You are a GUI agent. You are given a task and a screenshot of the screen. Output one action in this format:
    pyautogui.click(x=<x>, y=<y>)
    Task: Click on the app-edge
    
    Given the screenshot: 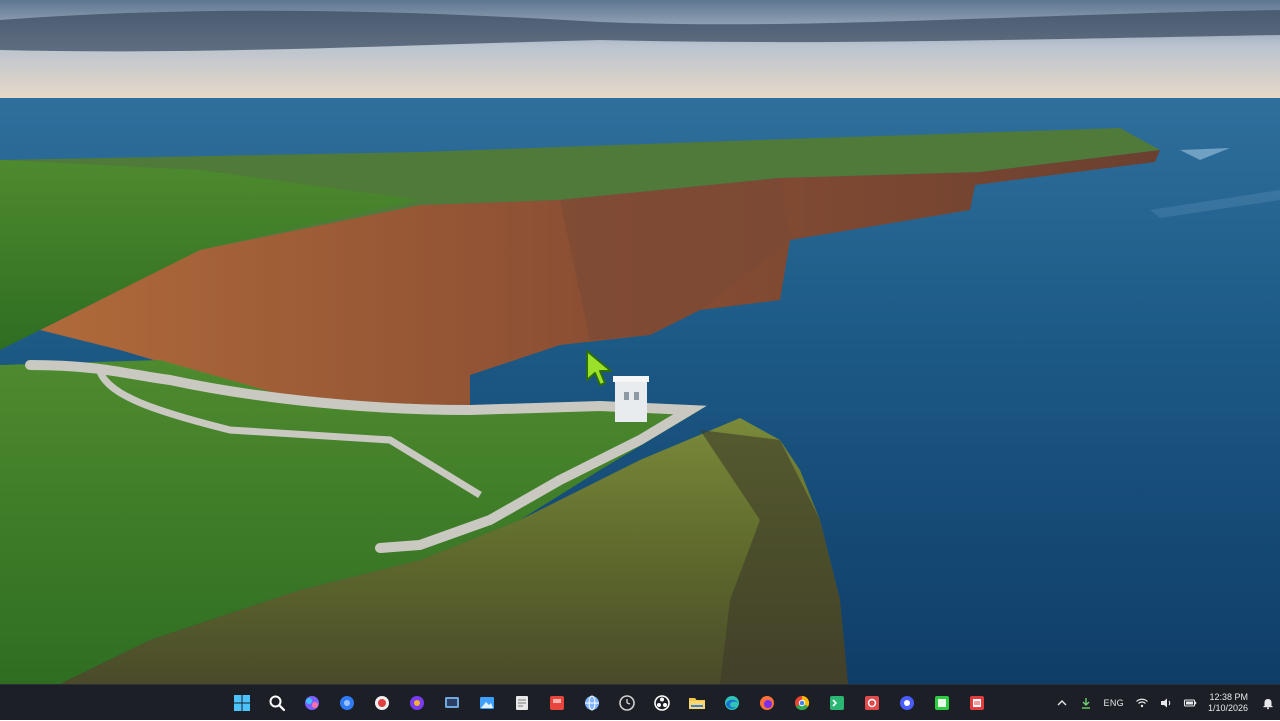 What is the action you would take?
    pyautogui.click(x=731, y=703)
    